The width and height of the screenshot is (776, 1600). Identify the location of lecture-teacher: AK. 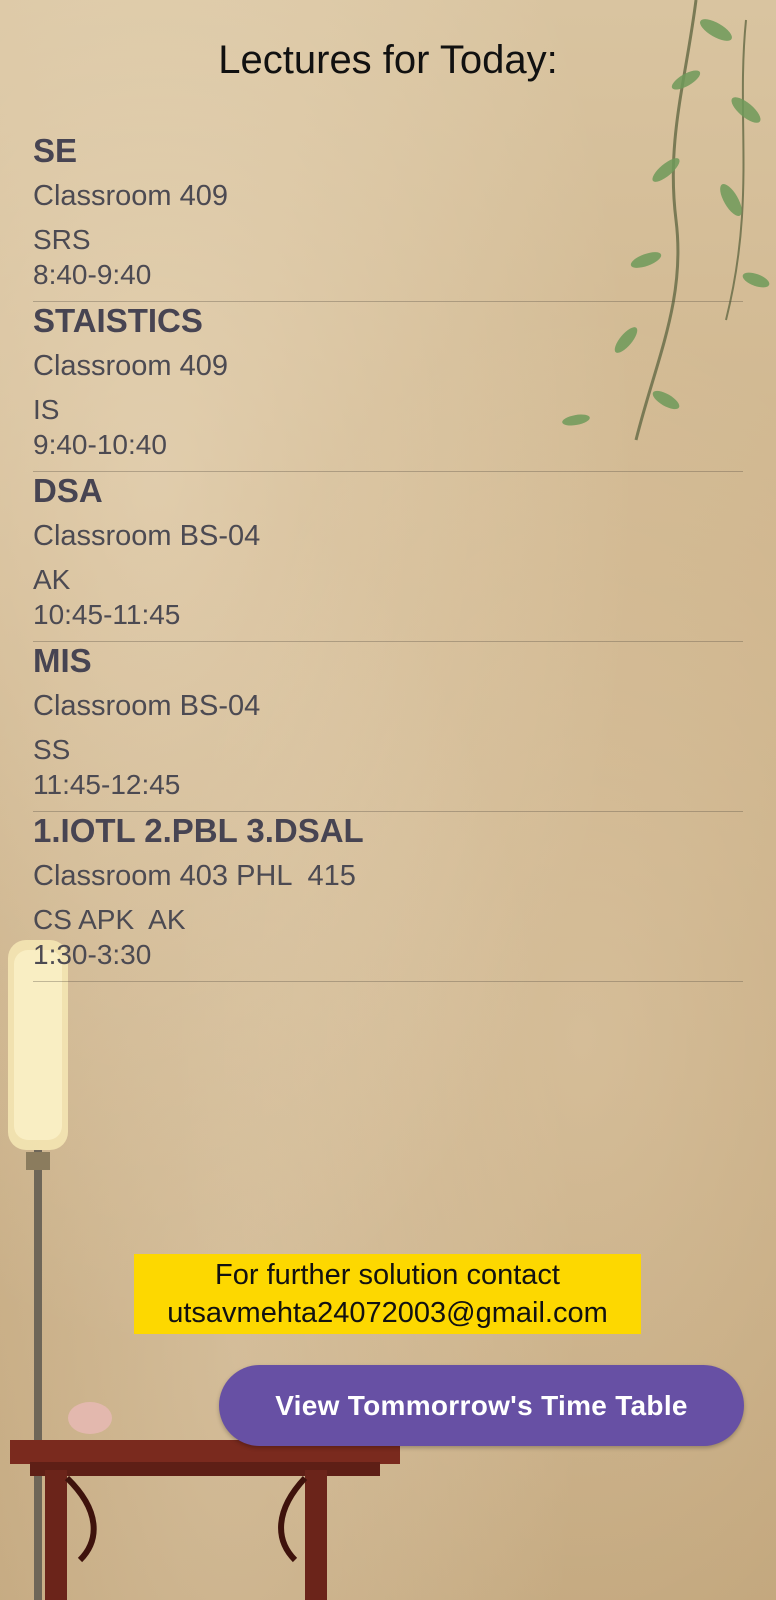
(52, 579).